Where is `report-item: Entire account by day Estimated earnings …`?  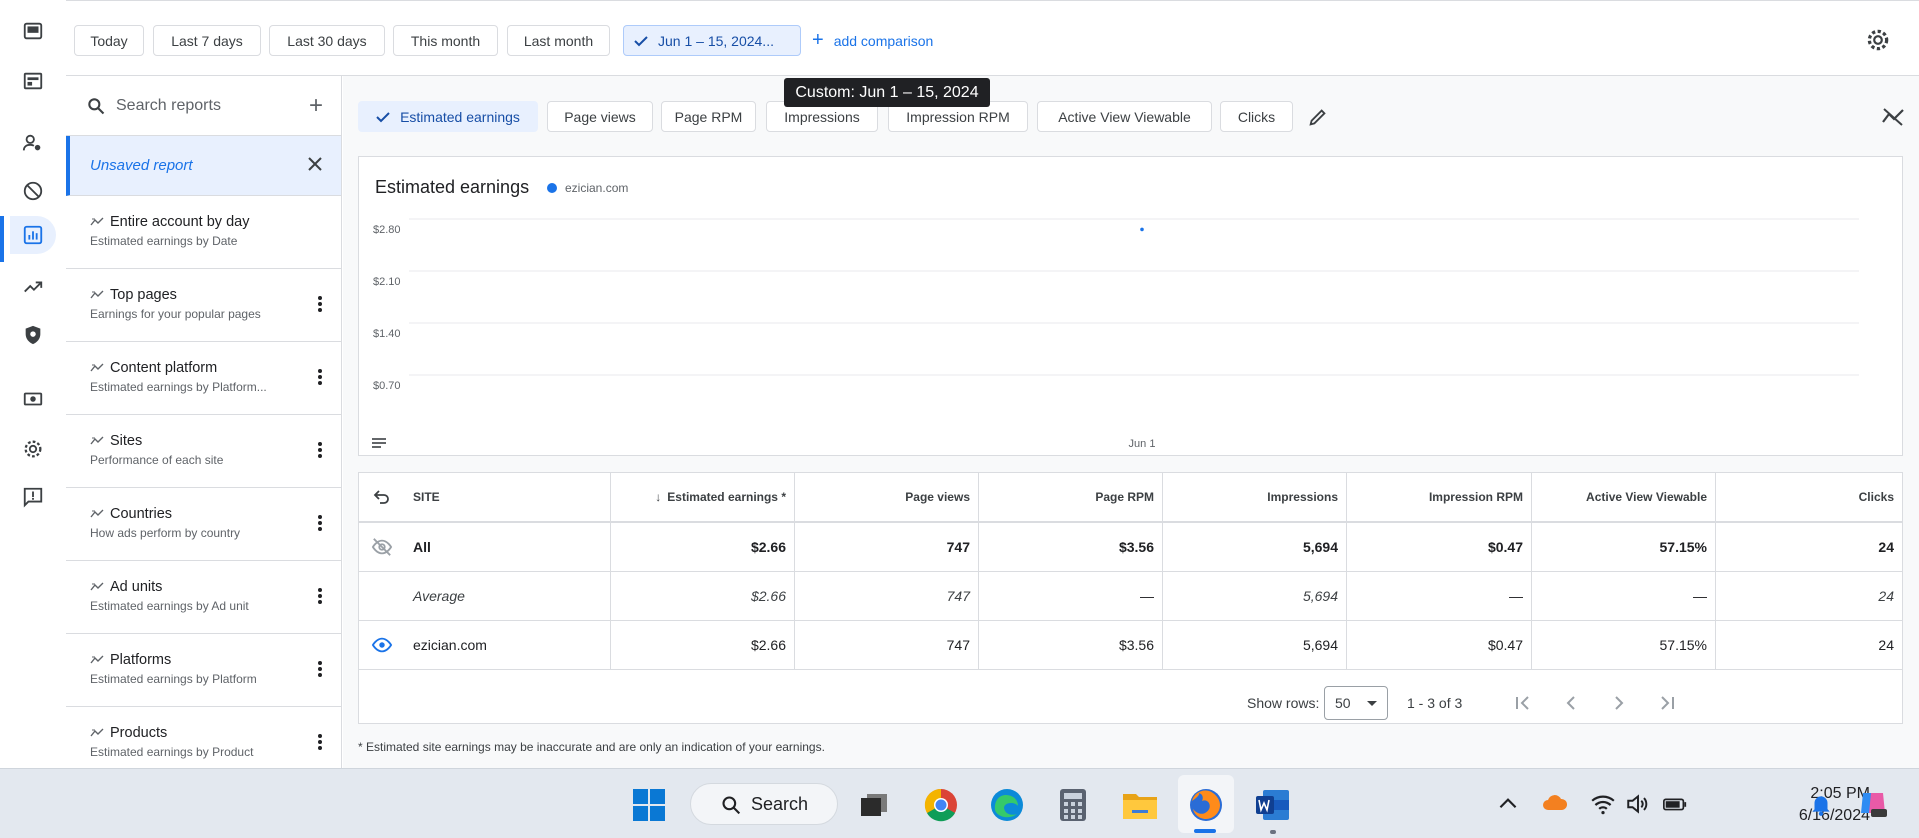 report-item: Entire account by day Estimated earnings … is located at coordinates (203, 232).